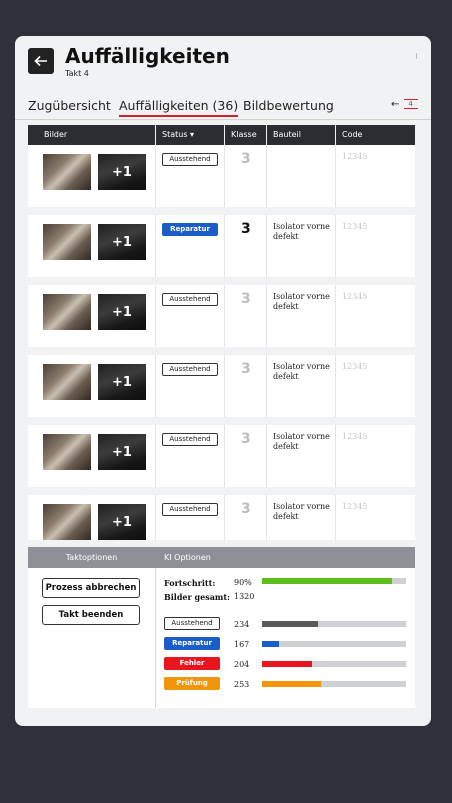 This screenshot has height=803, width=452. I want to click on column-header-klasse: Klasse, so click(244, 134).